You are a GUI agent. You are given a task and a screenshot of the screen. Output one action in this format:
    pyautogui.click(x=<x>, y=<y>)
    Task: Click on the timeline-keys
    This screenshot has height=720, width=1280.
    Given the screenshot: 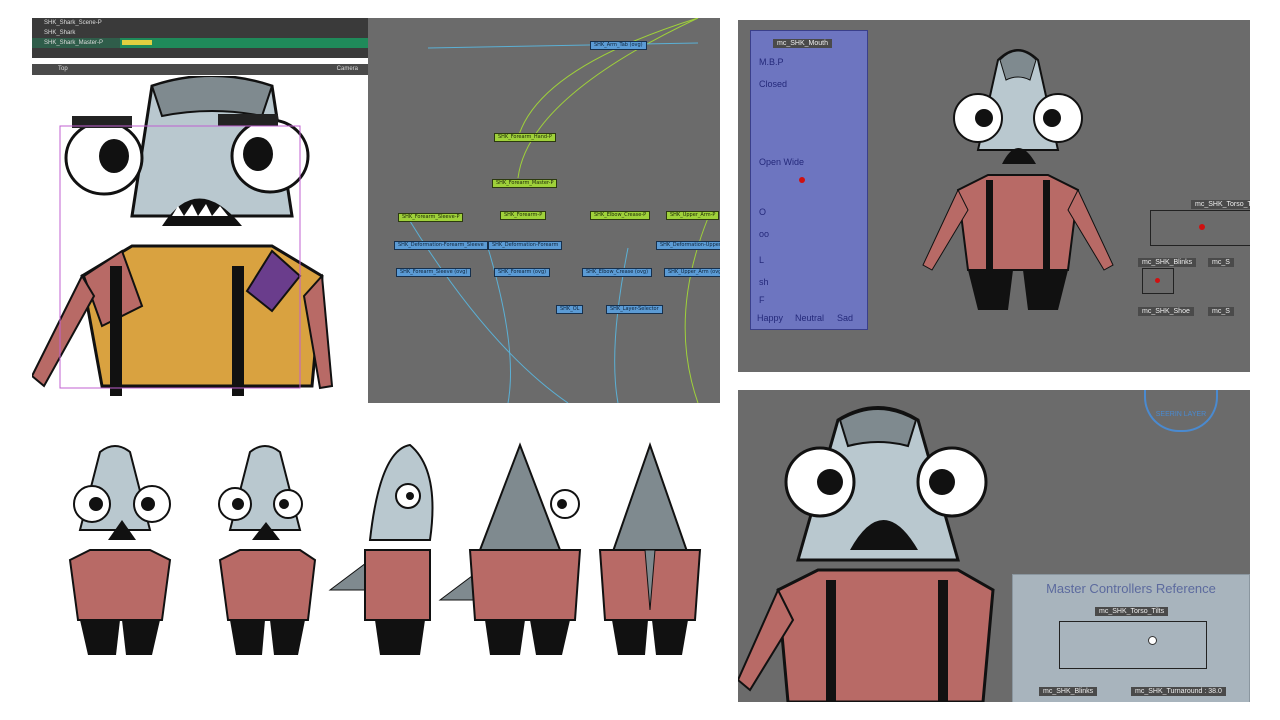 What is the action you would take?
    pyautogui.click(x=137, y=42)
    